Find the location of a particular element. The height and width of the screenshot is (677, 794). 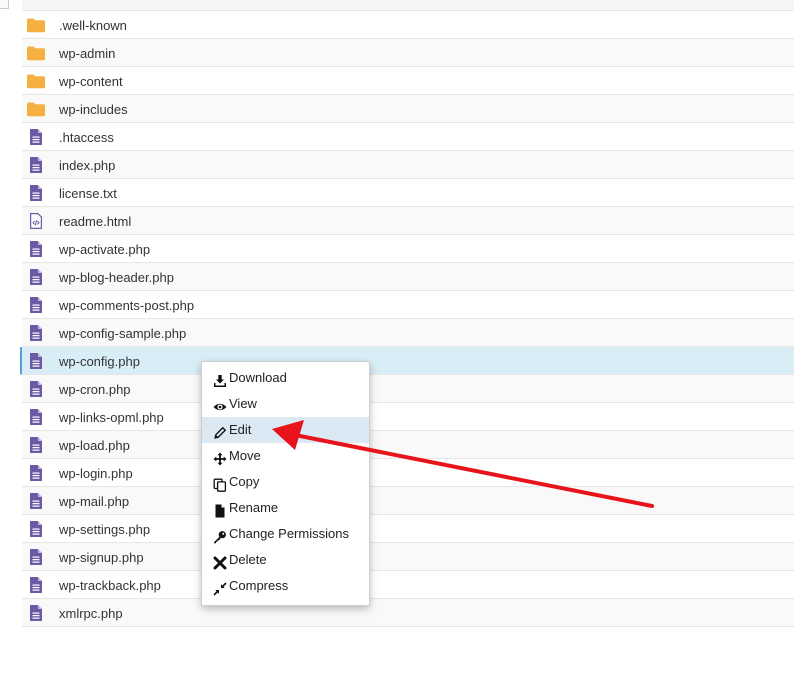

file-row: wp-load.php is located at coordinates (408, 445).